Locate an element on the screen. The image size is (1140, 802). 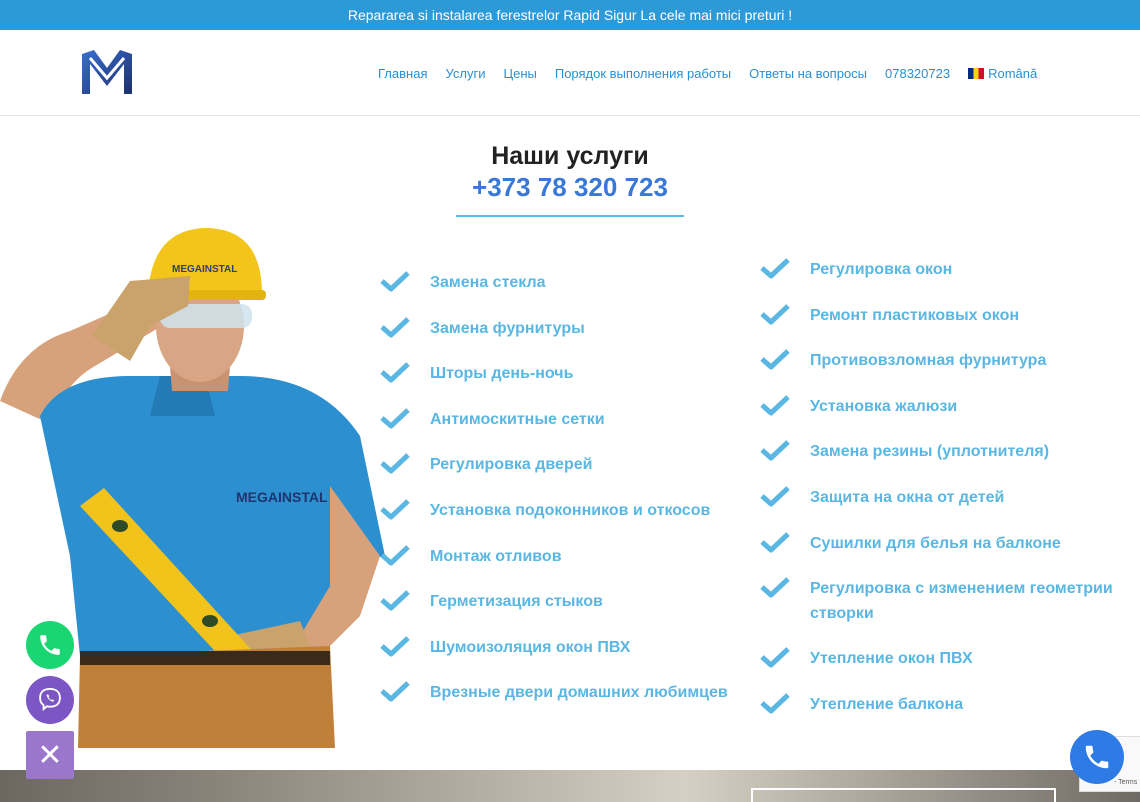
list-item: Замена стекла is located at coordinates (572, 281).